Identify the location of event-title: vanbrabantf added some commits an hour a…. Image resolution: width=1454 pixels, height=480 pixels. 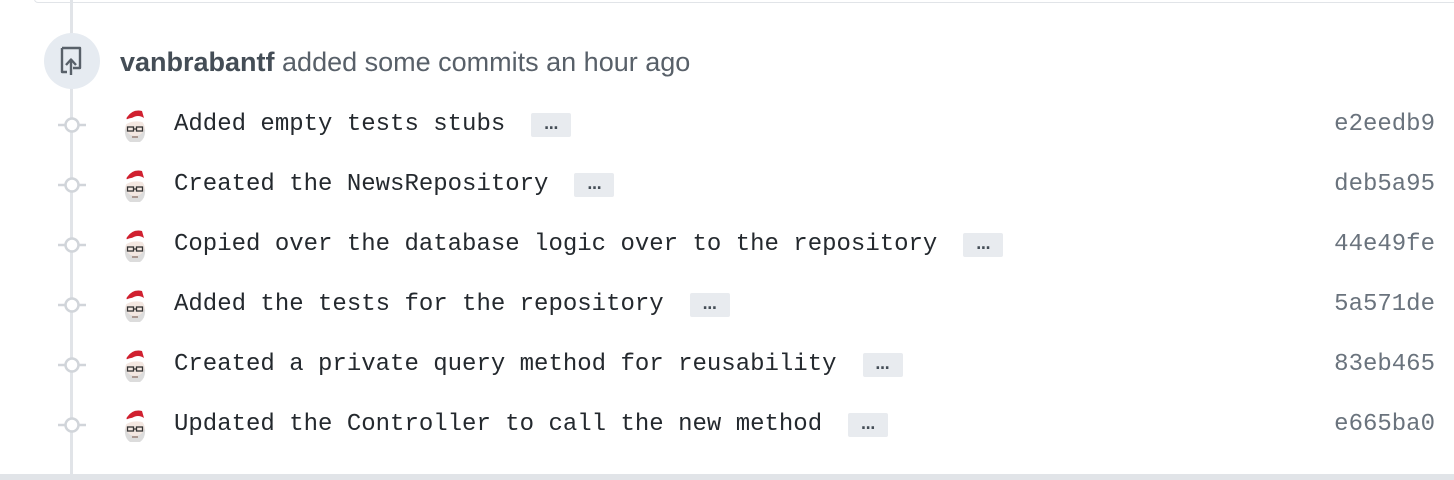
(405, 62).